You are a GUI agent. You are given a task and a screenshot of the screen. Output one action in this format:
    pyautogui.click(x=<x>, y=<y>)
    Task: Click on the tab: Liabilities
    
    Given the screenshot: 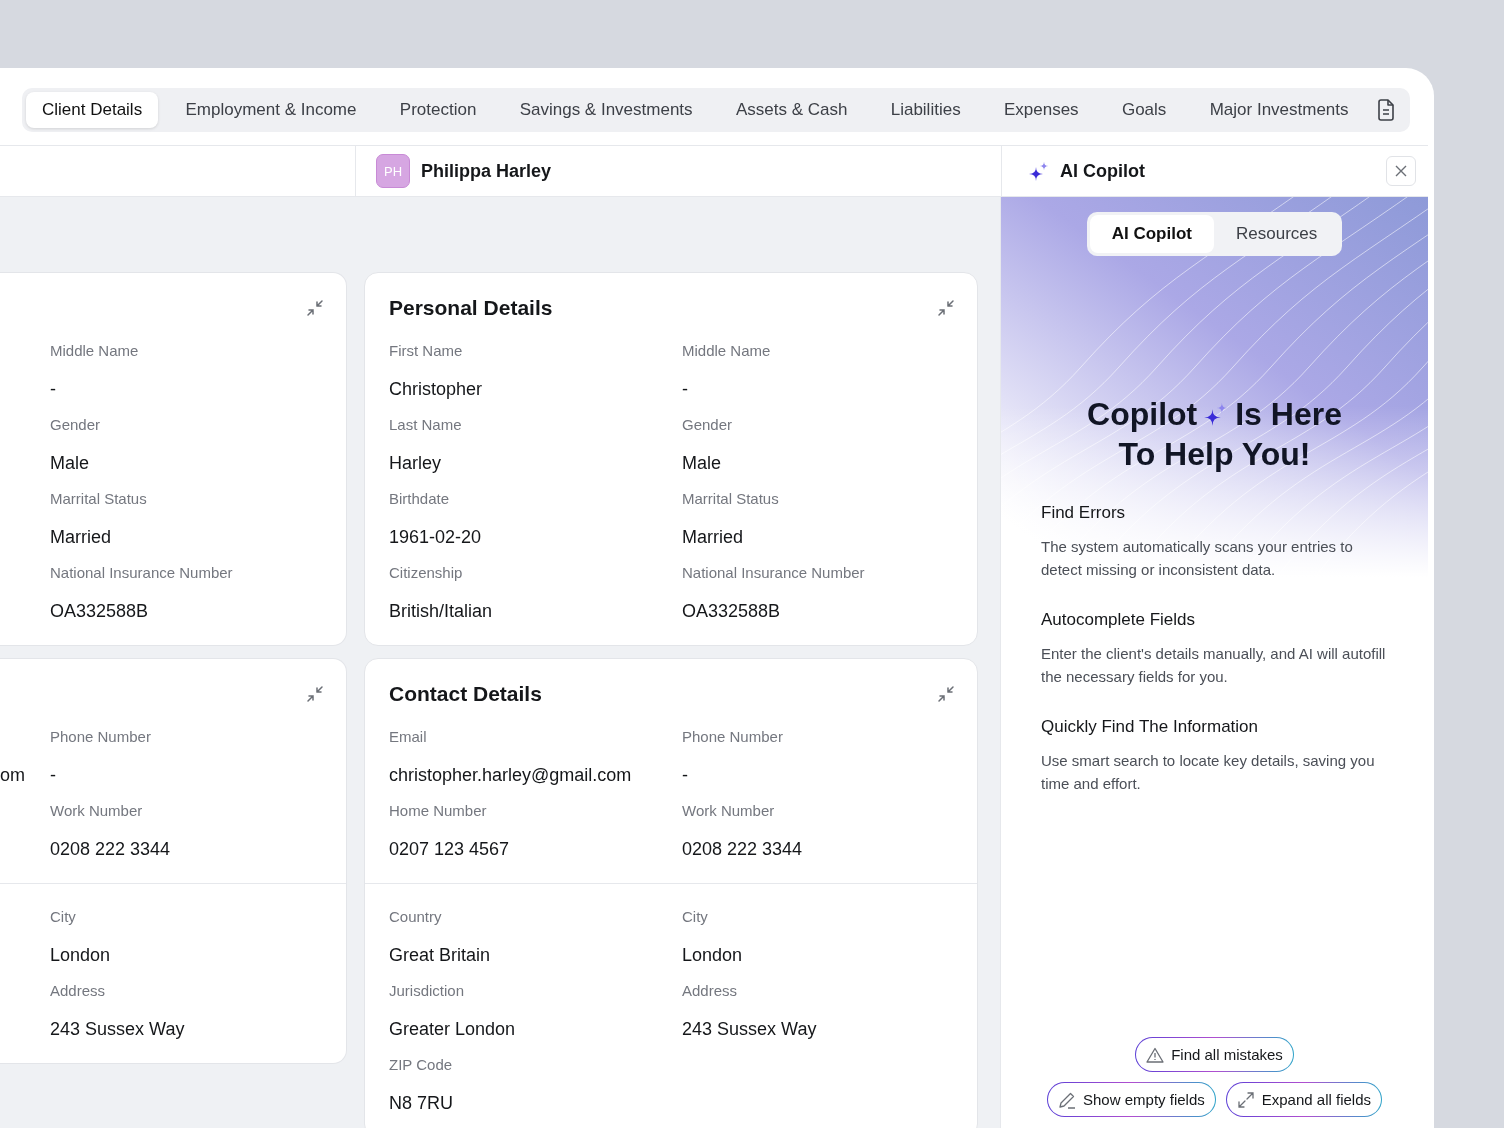 What is the action you would take?
    pyautogui.click(x=925, y=110)
    